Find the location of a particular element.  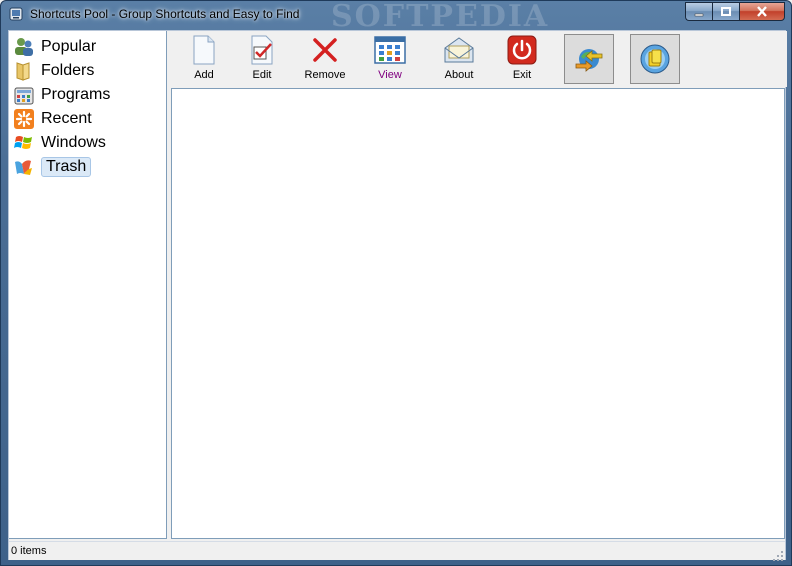

sidebar-item-windows: Windows is located at coordinates (59, 143).